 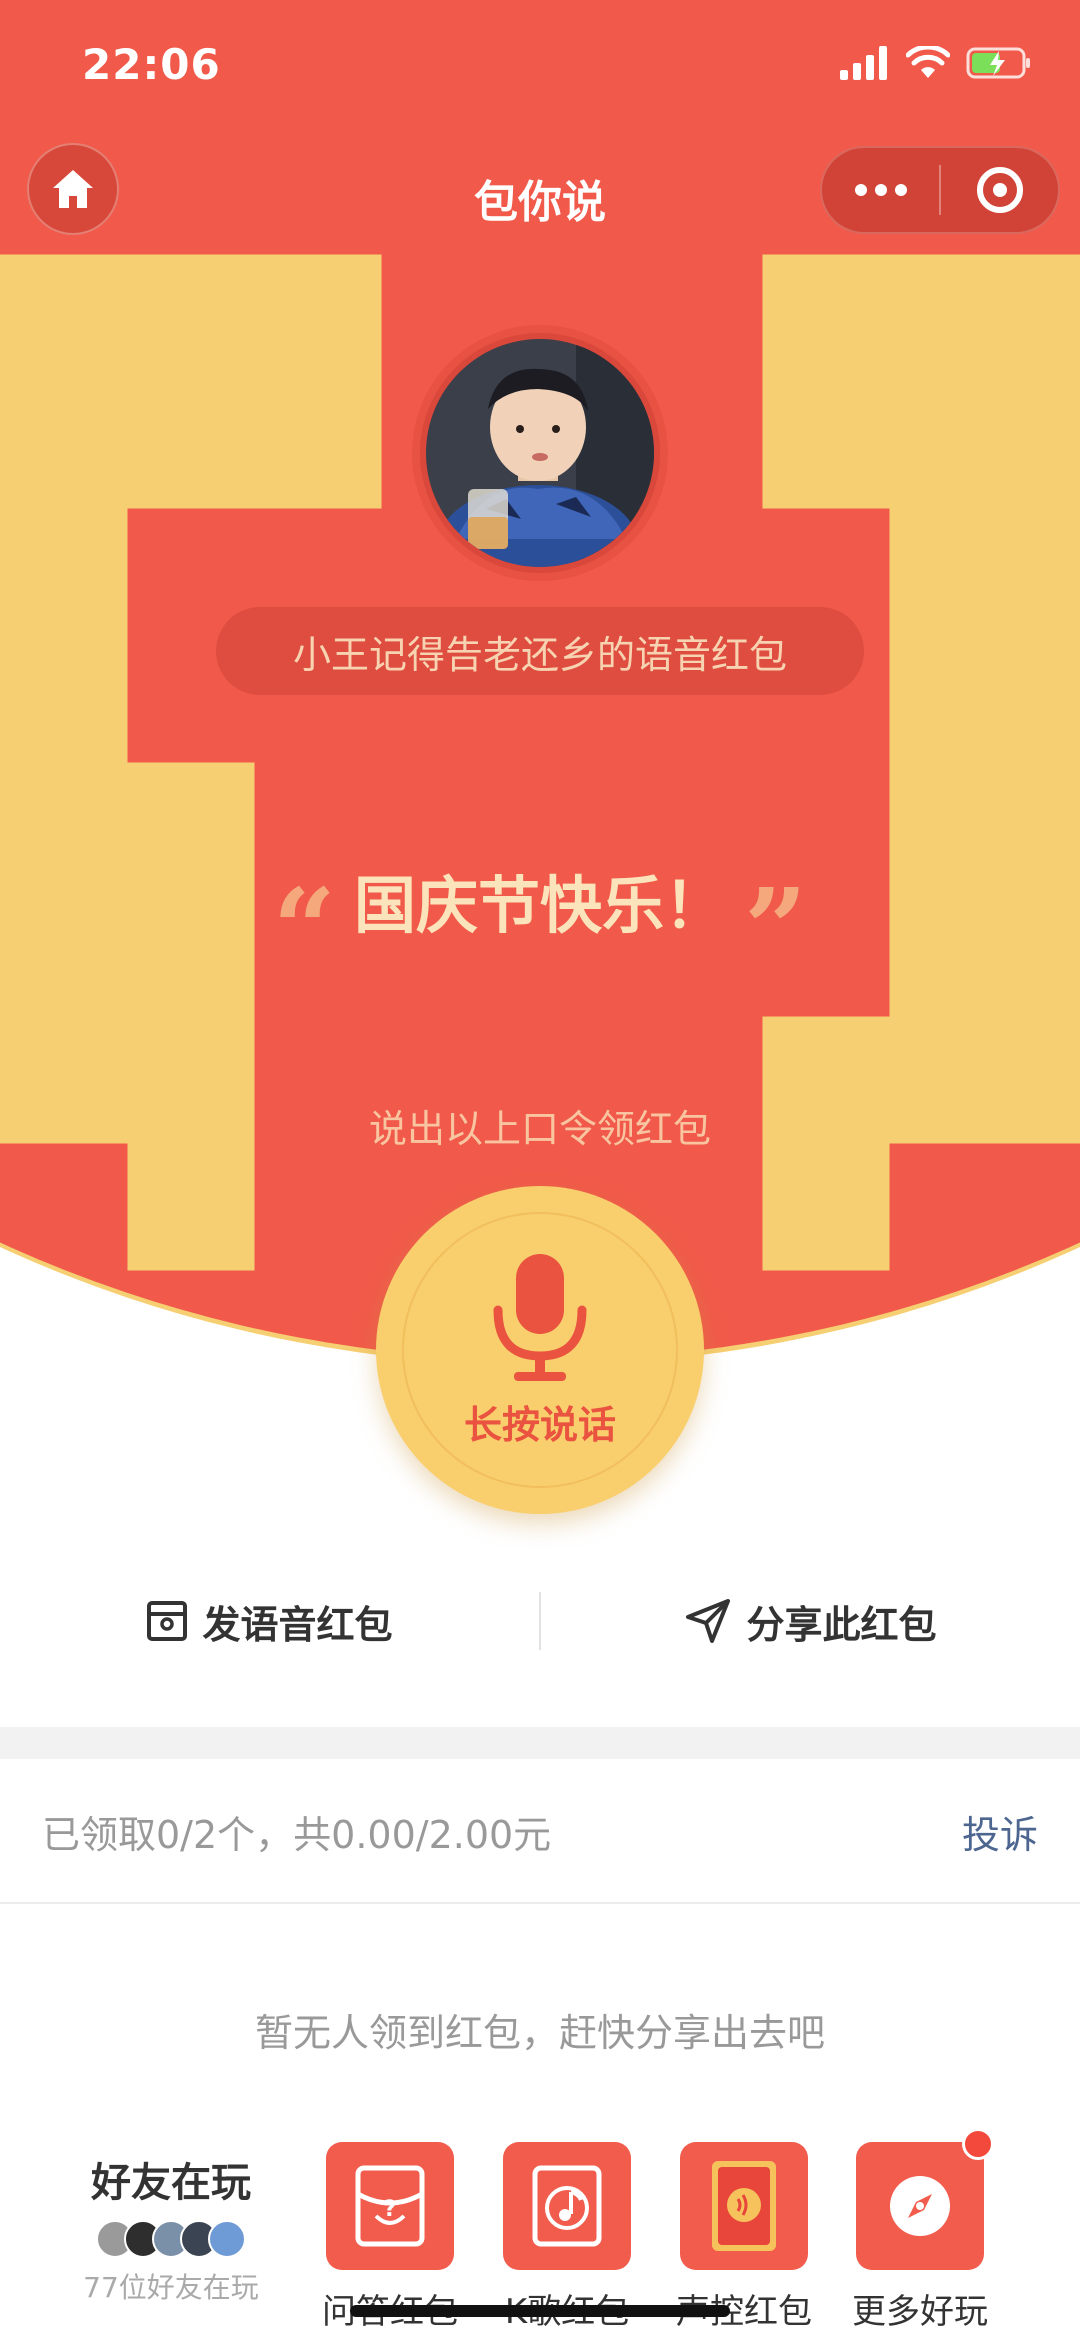 What do you see at coordinates (167, 1621) in the screenshot?
I see `envelope-square-icon` at bounding box center [167, 1621].